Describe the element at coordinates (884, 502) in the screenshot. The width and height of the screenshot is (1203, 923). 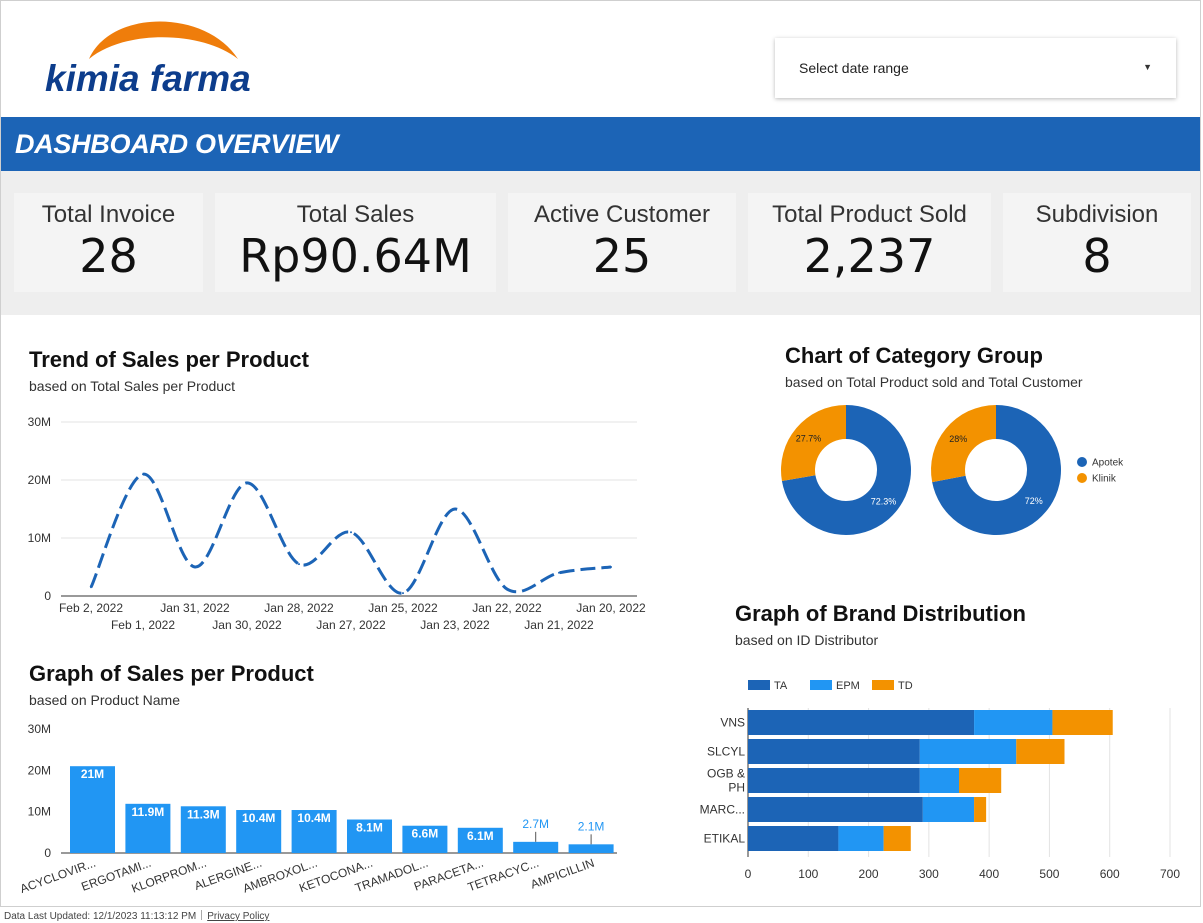
I see `slice-value-label: 72.3%` at that location.